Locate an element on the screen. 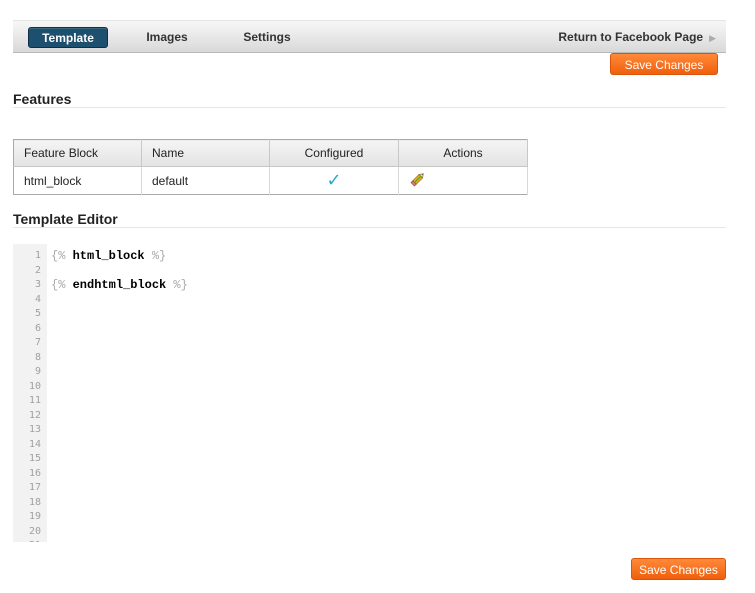 Image resolution: width=755 pixels, height=593 pixels. line-number: 19 is located at coordinates (34, 516).